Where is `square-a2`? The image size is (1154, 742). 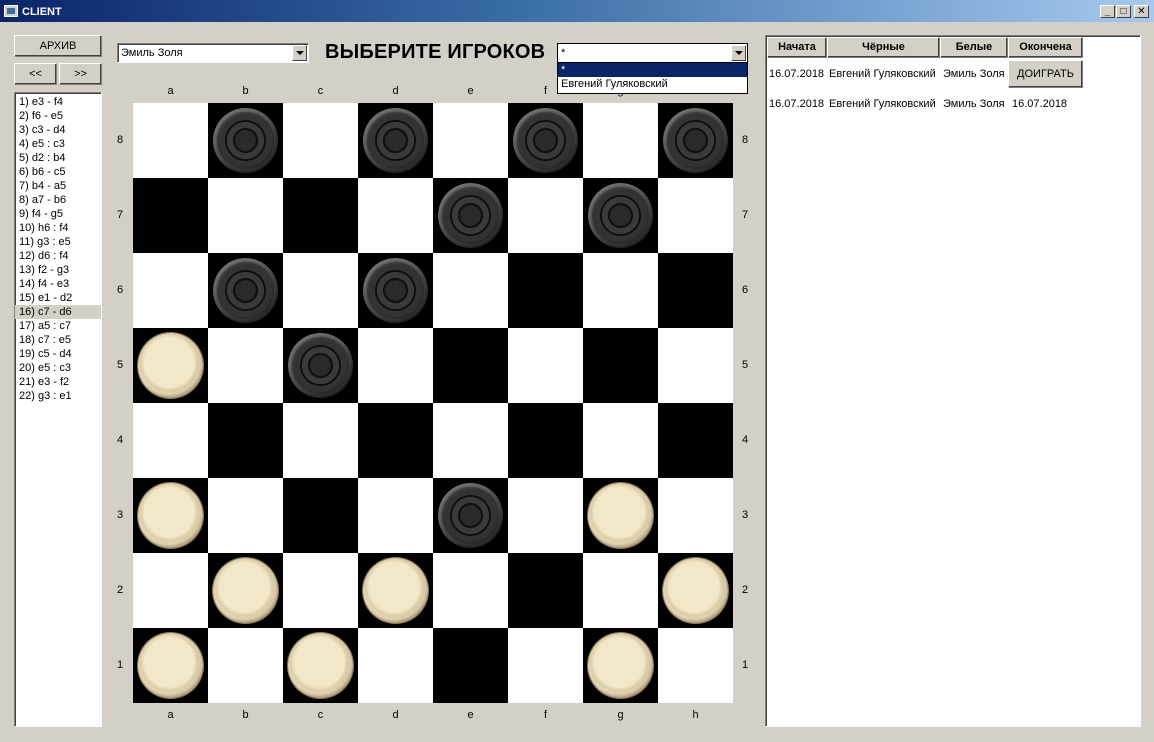 square-a2 is located at coordinates (170, 590).